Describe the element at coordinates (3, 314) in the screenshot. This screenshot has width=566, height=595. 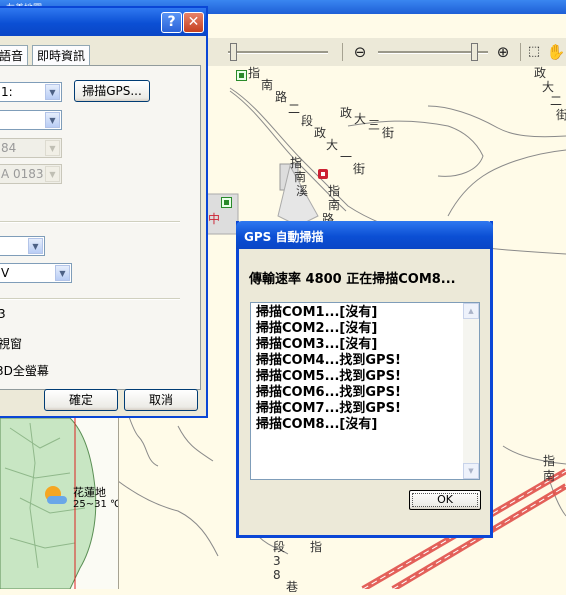
I see `option-1: 3` at that location.